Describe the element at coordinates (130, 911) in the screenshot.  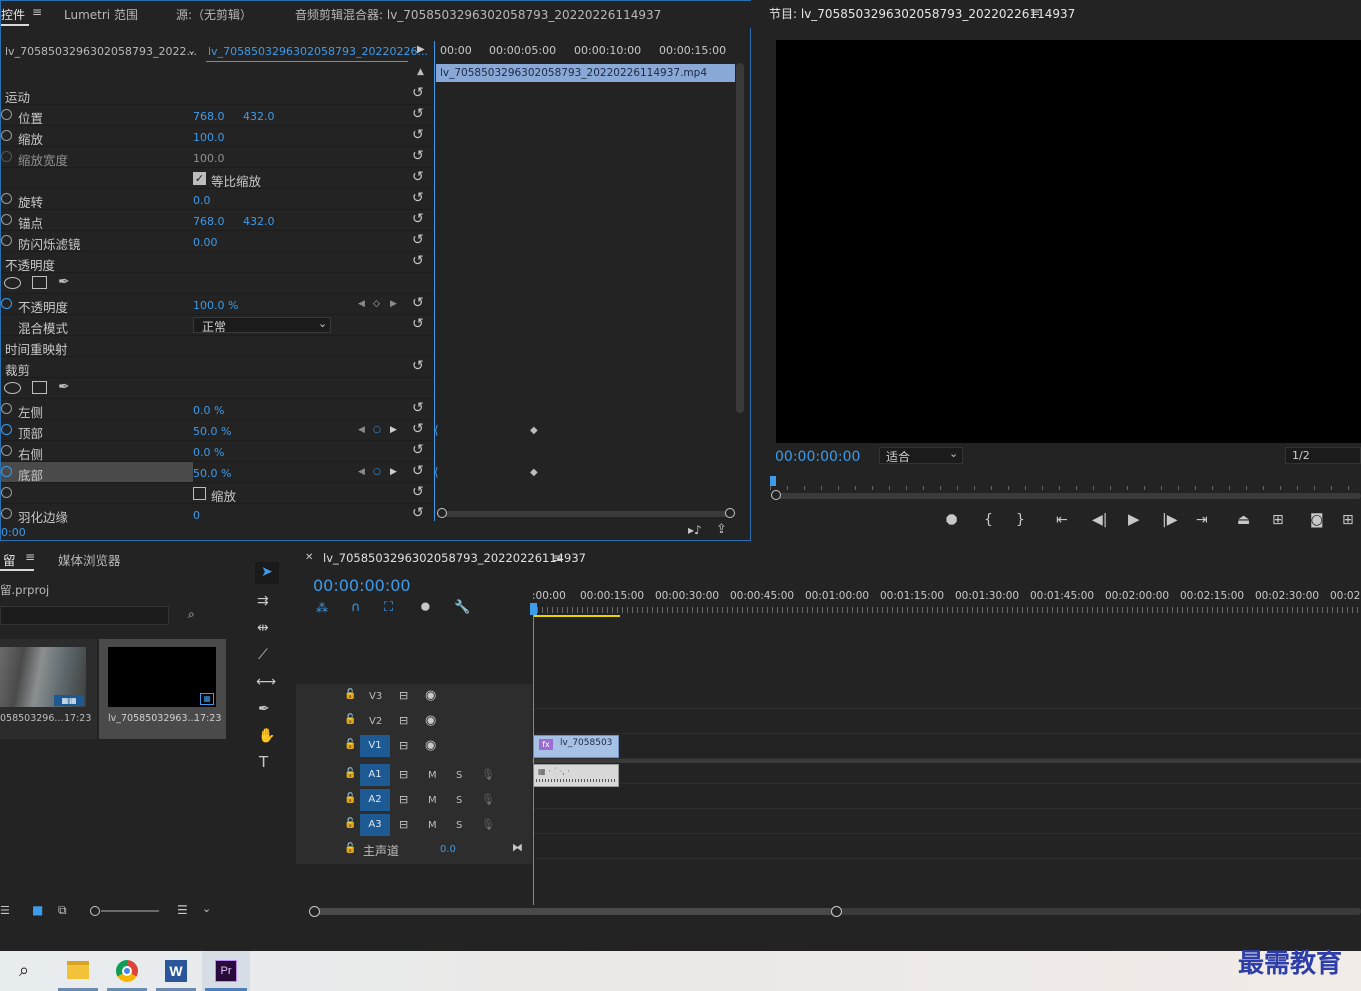
I see `zoom-slider-track` at that location.